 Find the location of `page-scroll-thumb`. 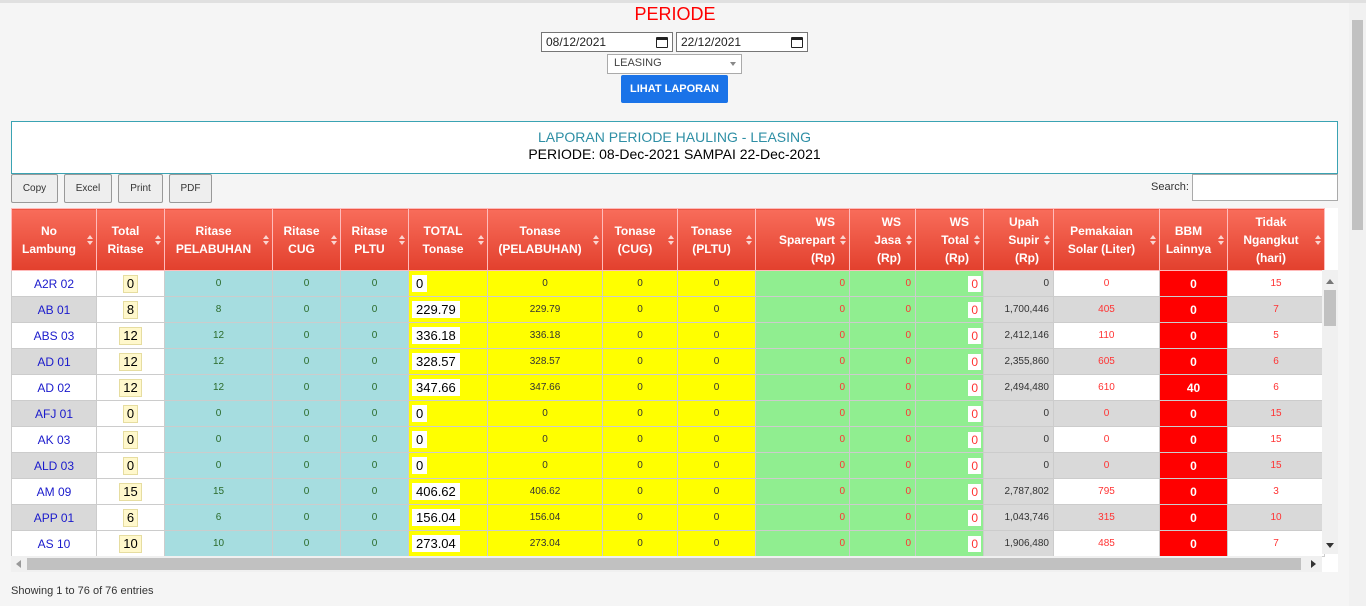

page-scroll-thumb is located at coordinates (1357, 125).